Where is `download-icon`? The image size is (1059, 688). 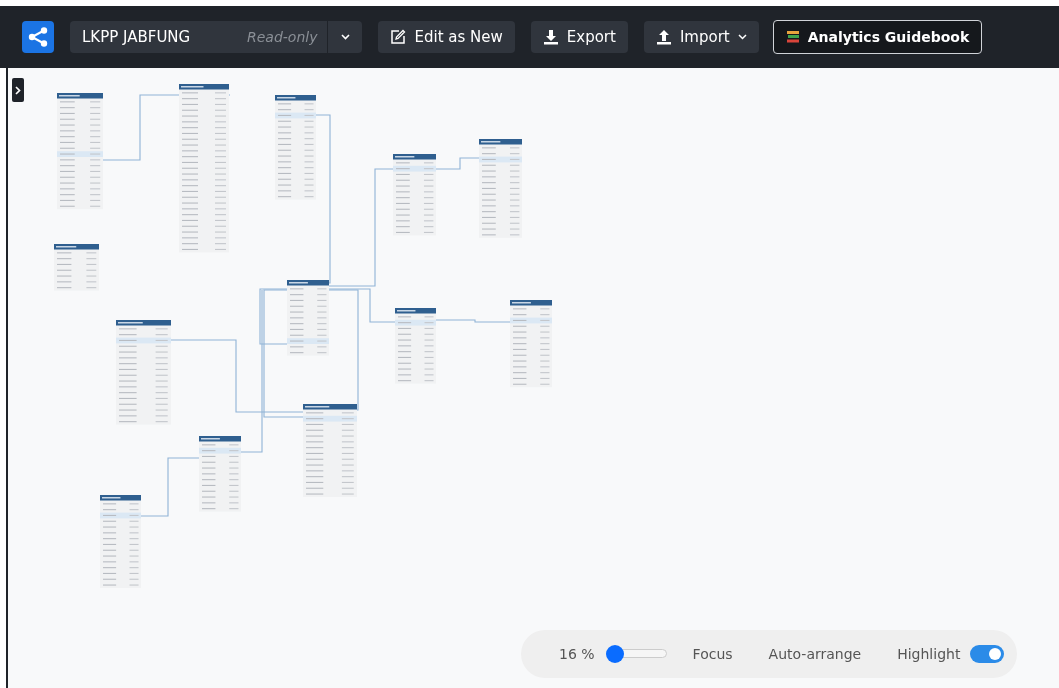 download-icon is located at coordinates (550, 37).